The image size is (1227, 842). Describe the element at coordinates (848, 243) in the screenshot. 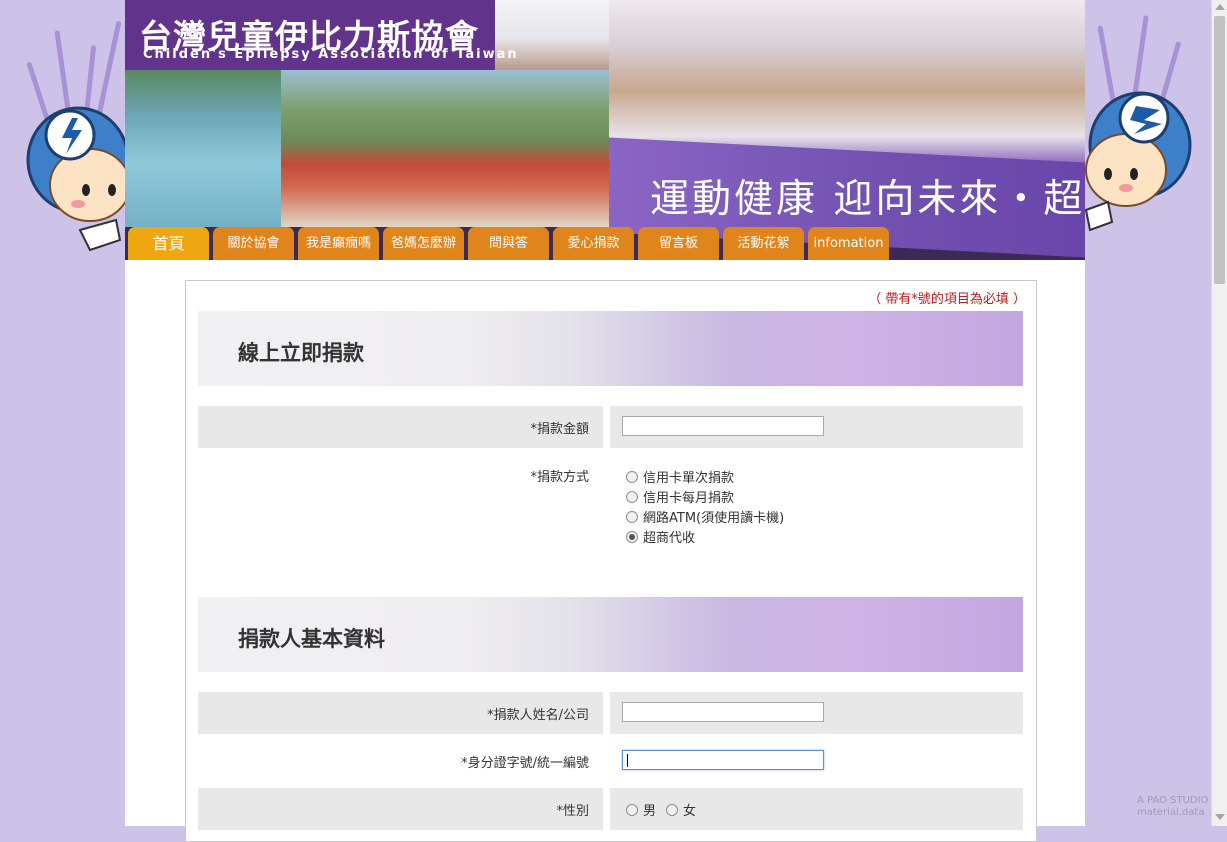

I see `nav-information: infomation` at that location.